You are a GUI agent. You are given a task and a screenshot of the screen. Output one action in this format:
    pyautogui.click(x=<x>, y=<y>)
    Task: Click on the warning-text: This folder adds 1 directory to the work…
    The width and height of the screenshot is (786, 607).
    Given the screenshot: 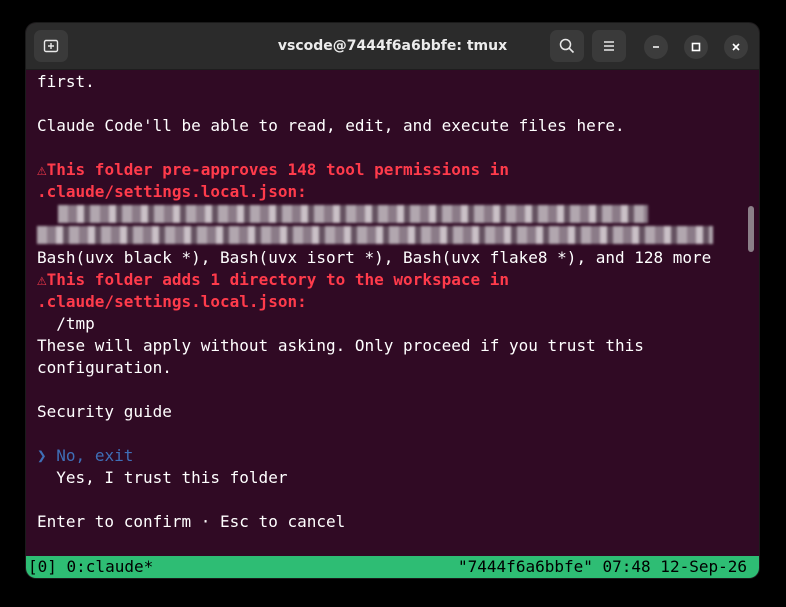 What is the action you would take?
    pyautogui.click(x=278, y=279)
    